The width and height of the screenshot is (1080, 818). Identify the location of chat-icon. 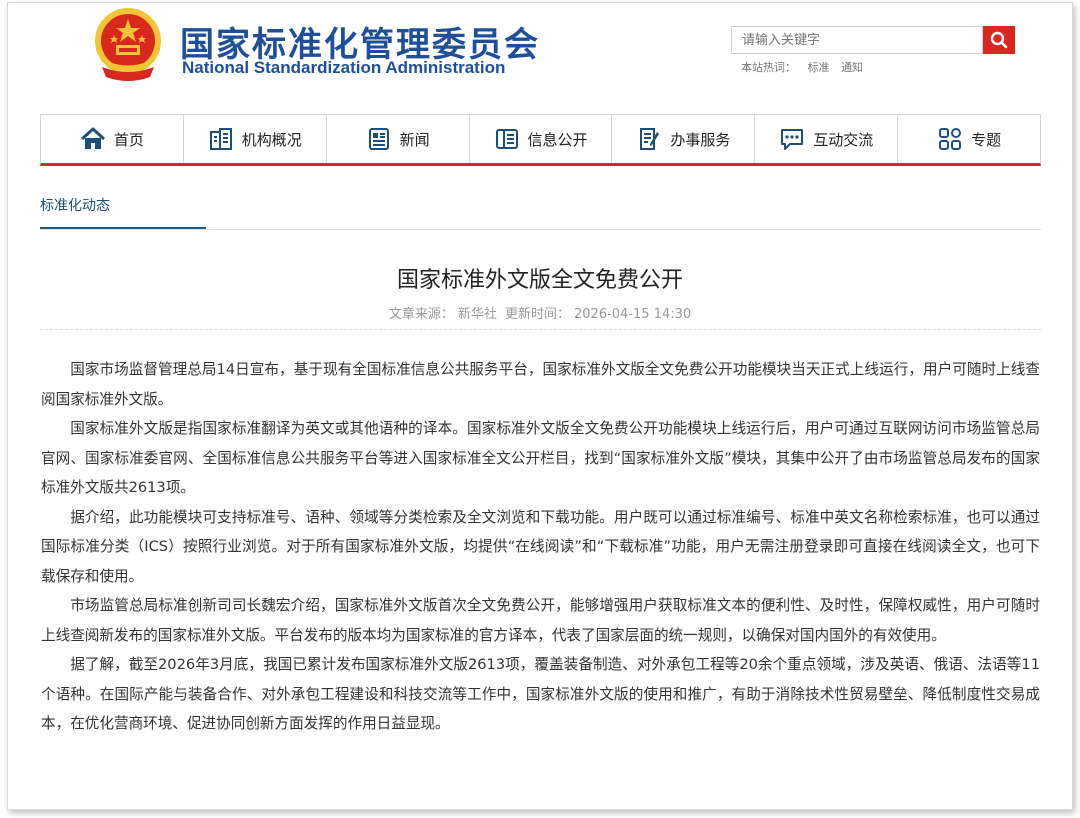
(792, 139).